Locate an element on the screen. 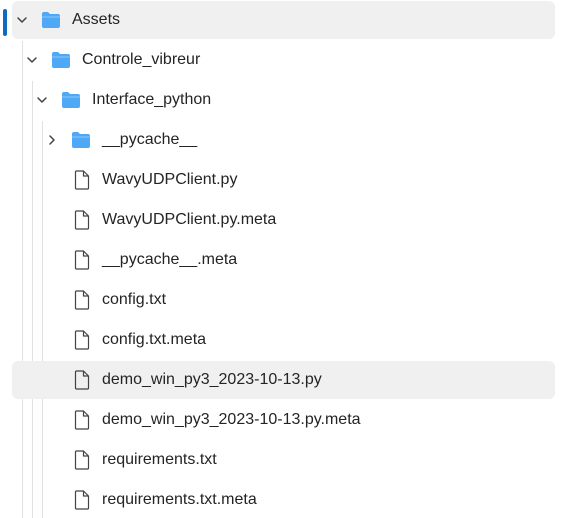  tree-item-label: Controle_vibreur is located at coordinates (141, 59).